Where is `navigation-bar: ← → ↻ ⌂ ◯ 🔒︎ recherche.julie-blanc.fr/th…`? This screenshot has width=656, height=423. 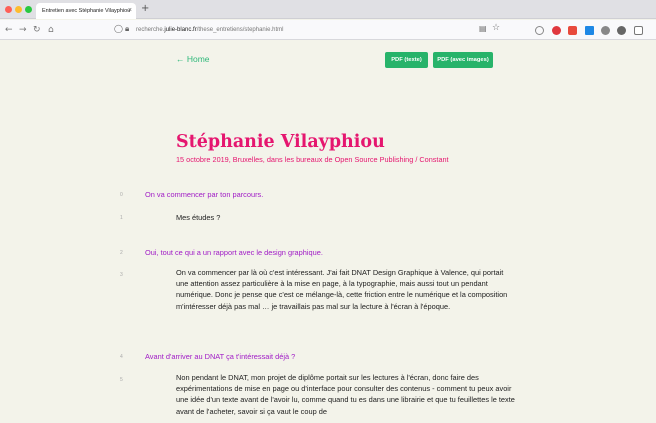
navigation-bar: ← → ↻ ⌂ ◯ 🔒︎ recherche.julie-blanc.fr/th… is located at coordinates (328, 30).